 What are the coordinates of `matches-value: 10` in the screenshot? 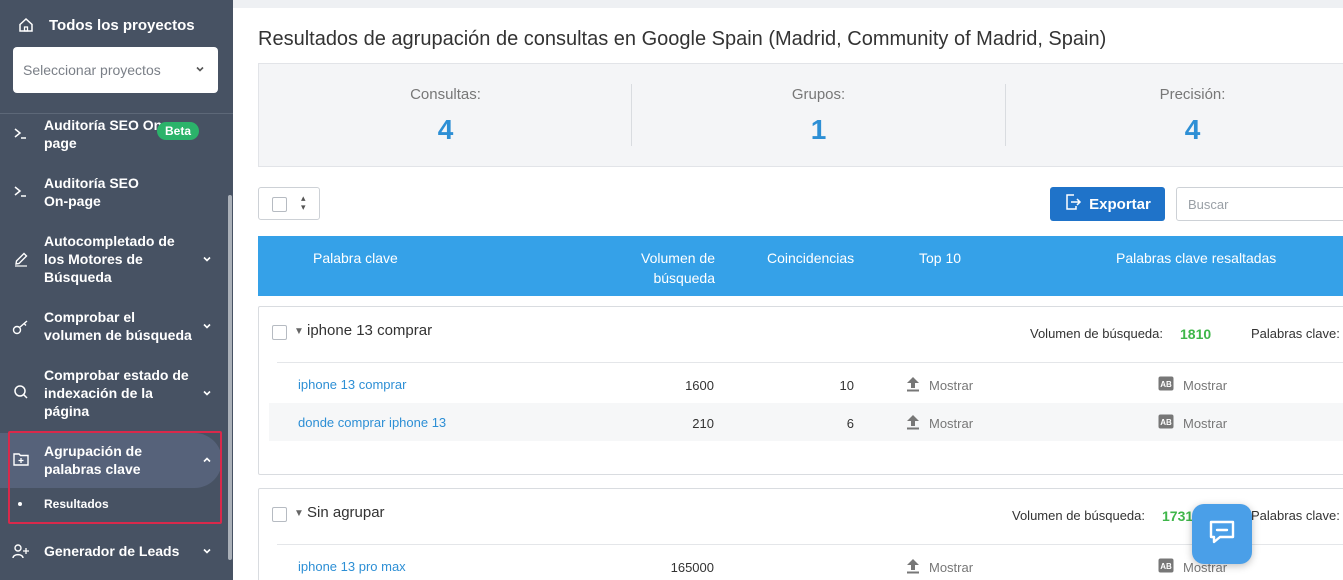 It's located at (846, 385).